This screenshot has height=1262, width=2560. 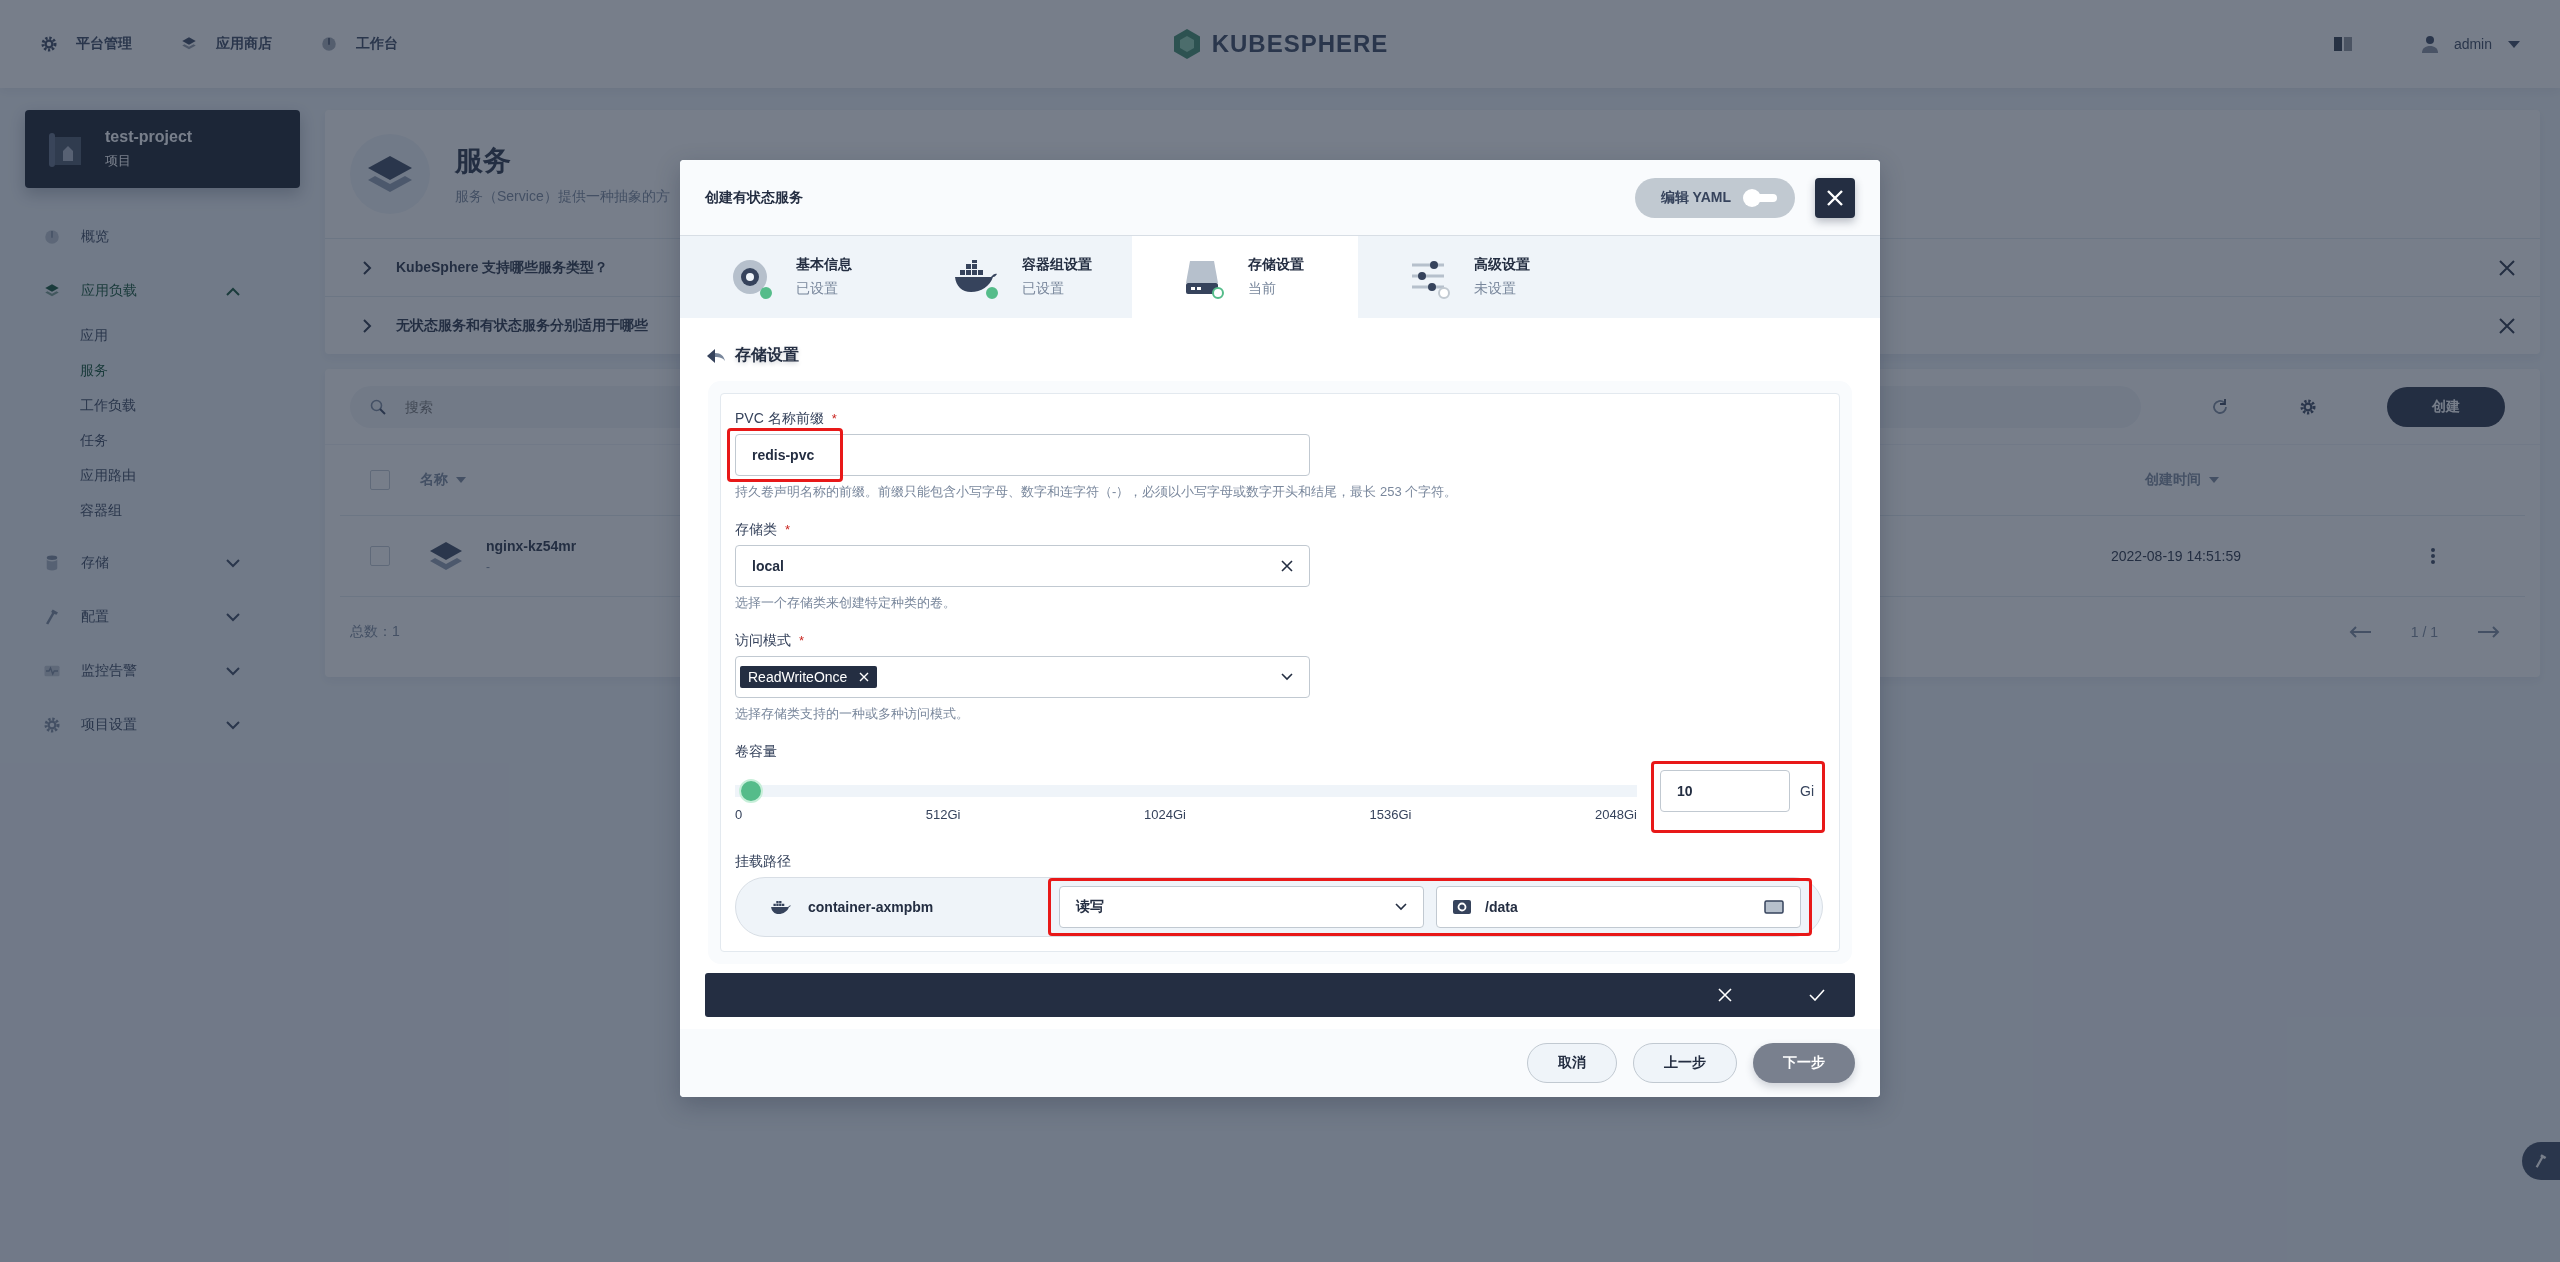 What do you see at coordinates (1022, 677) in the screenshot?
I see `multi-select-field: ReadWriteOnce` at bounding box center [1022, 677].